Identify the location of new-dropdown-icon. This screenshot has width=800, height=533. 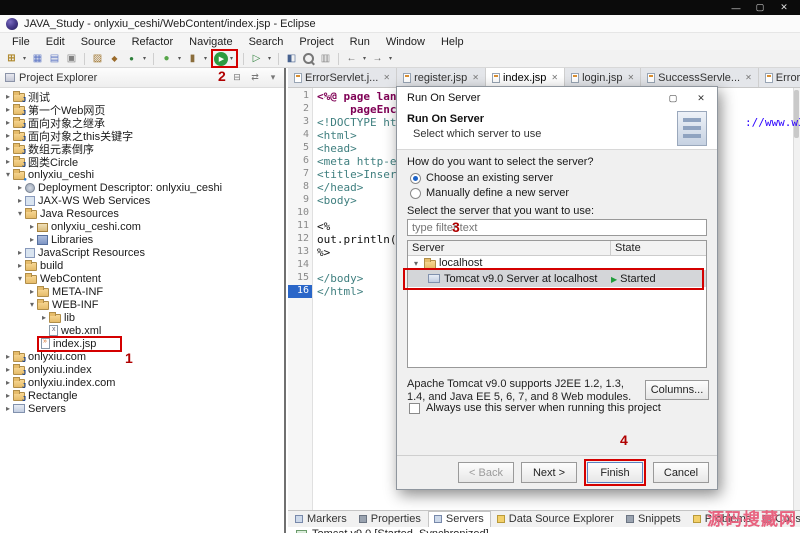
(24, 58).